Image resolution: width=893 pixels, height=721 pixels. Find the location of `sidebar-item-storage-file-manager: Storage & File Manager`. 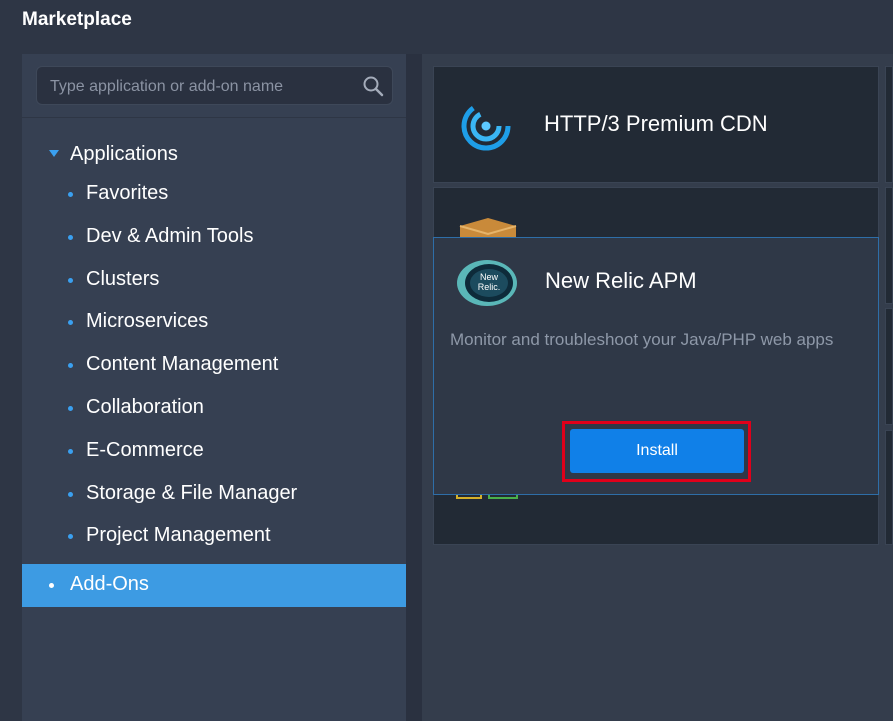

sidebar-item-storage-file-manager: Storage & File Manager is located at coordinates (214, 503).